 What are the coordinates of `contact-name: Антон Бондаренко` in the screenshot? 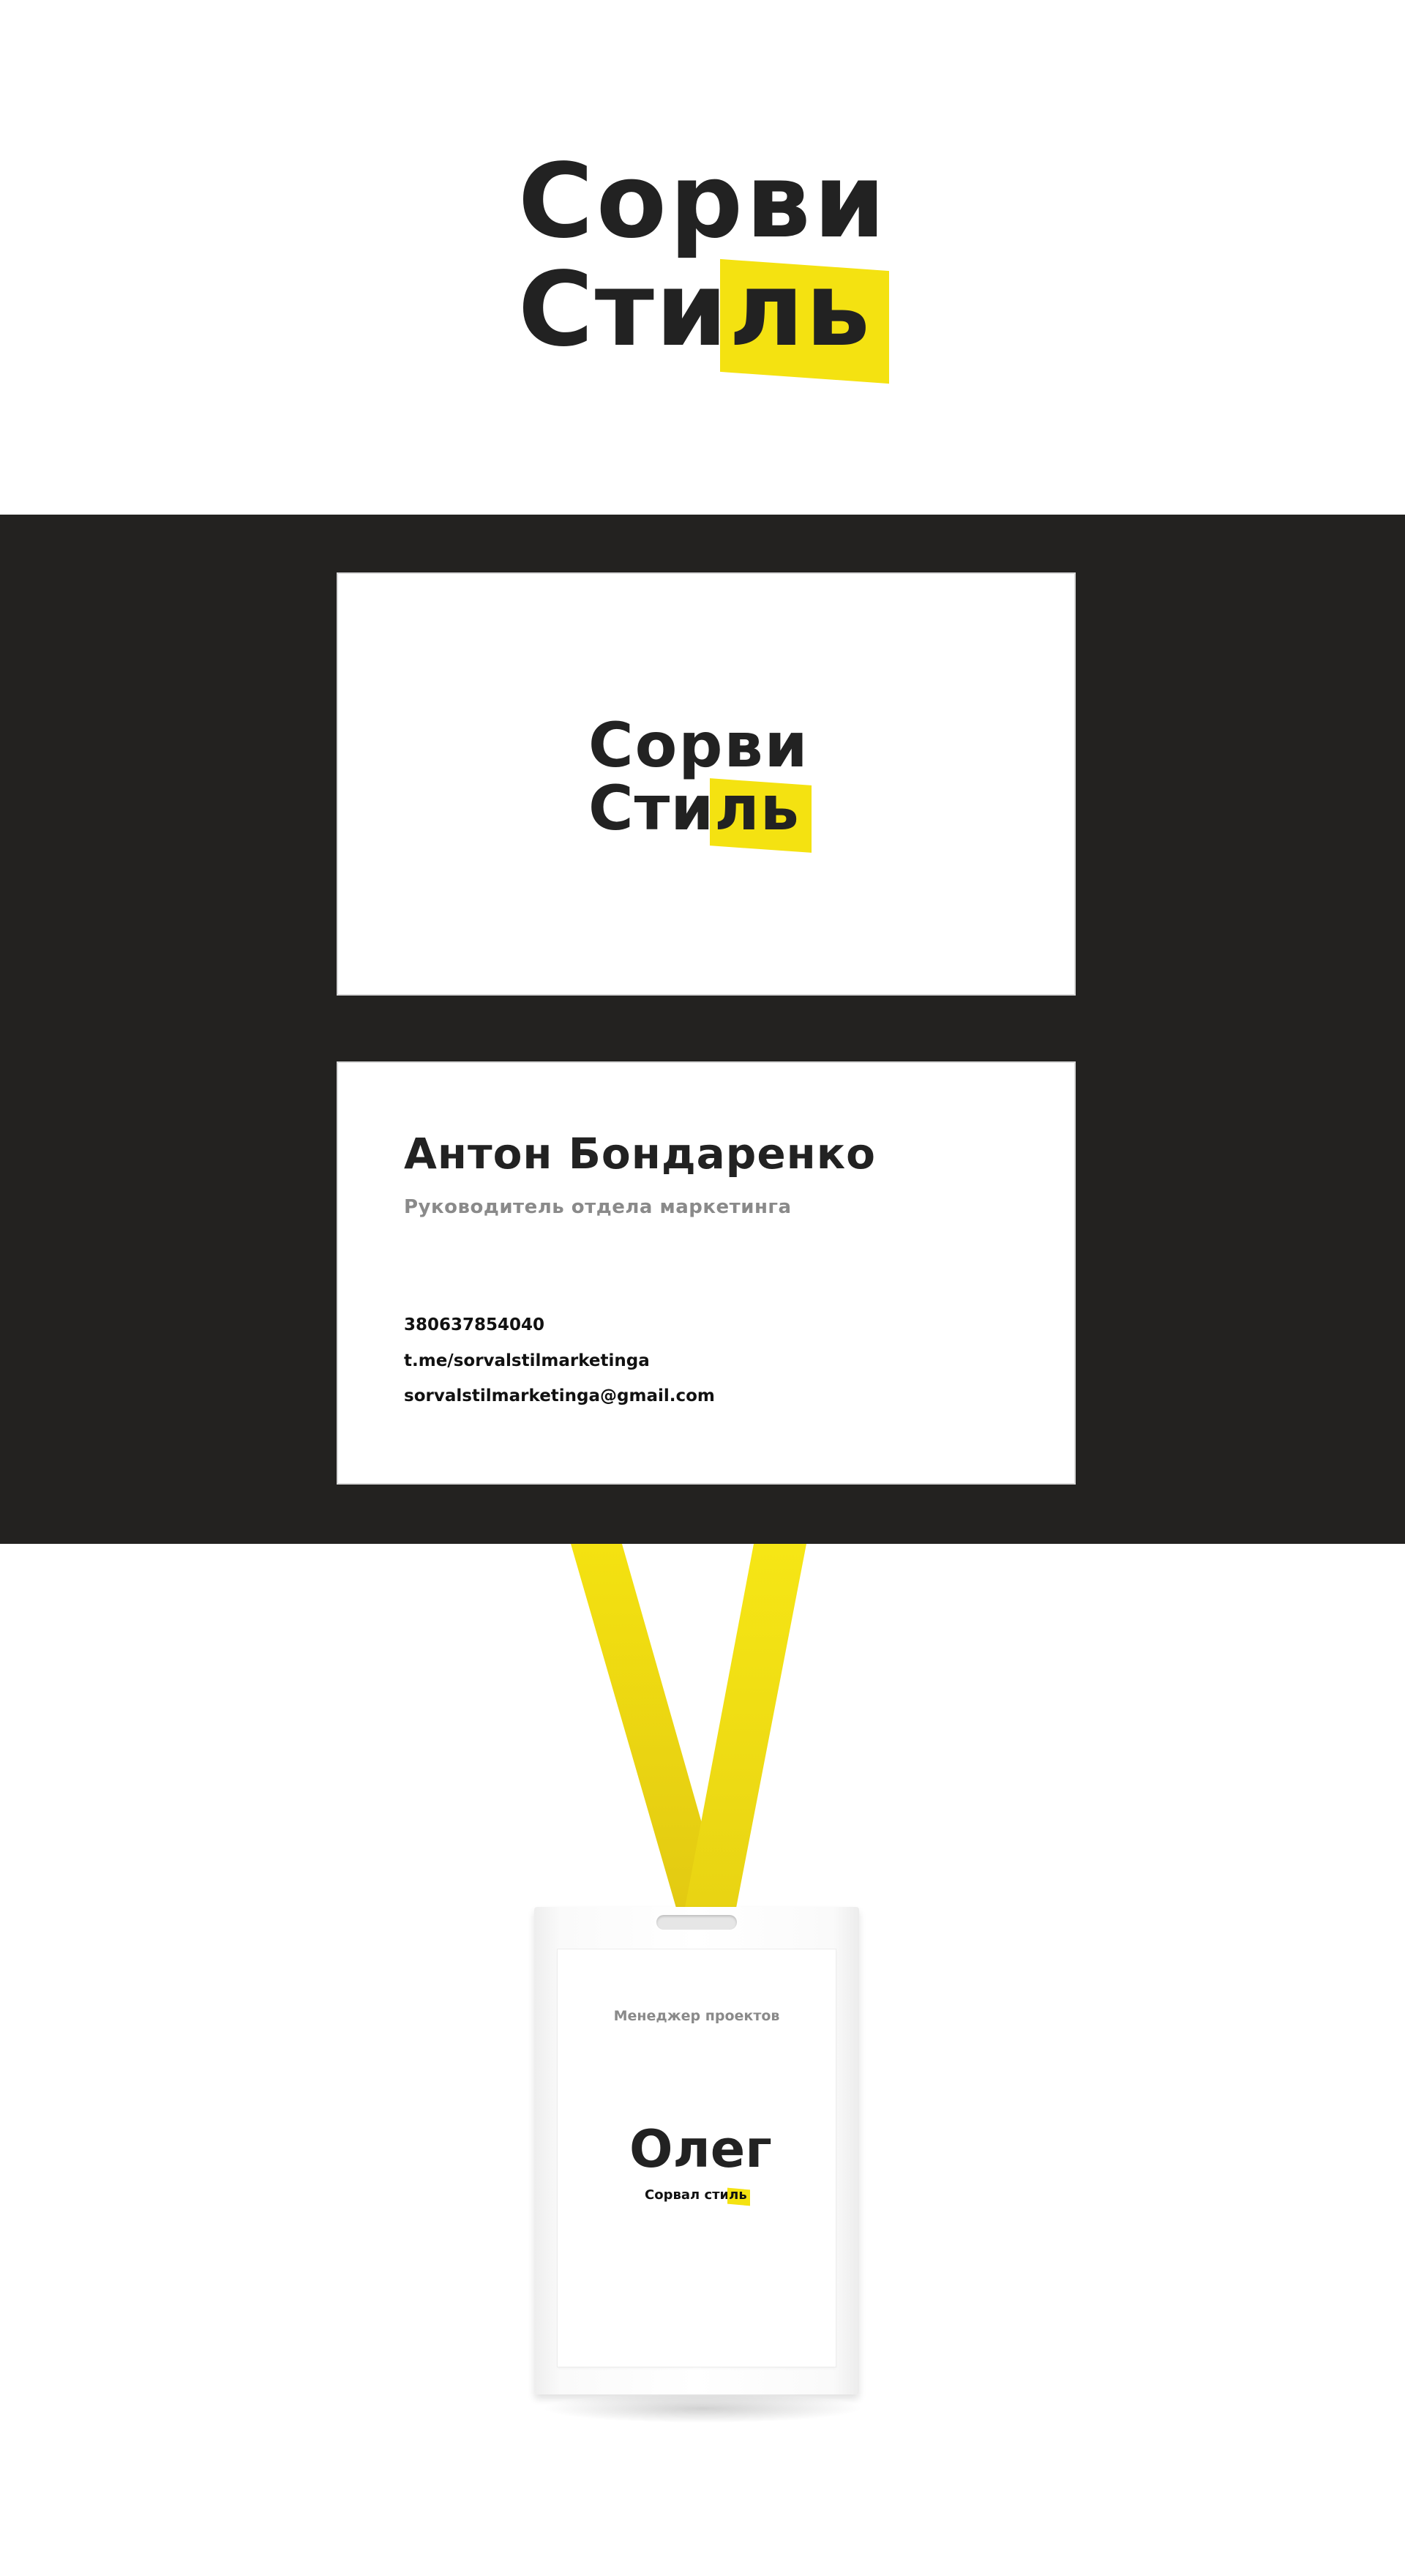 It's located at (640, 1154).